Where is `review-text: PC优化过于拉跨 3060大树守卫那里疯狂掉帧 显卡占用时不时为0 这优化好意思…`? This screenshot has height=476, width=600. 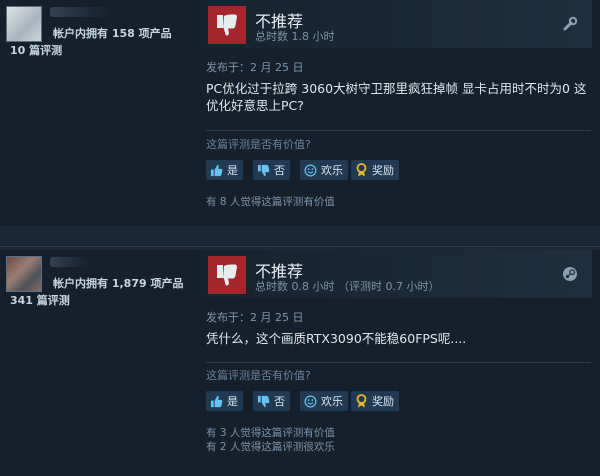
review-text: PC优化过于拉跨 3060大树守卫那里疯狂掉帧 显卡占用时不时为0 这优化好意思… is located at coordinates (396, 97).